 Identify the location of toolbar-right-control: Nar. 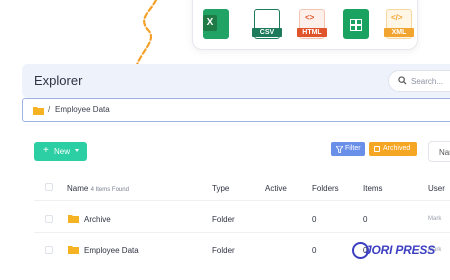
(439, 151).